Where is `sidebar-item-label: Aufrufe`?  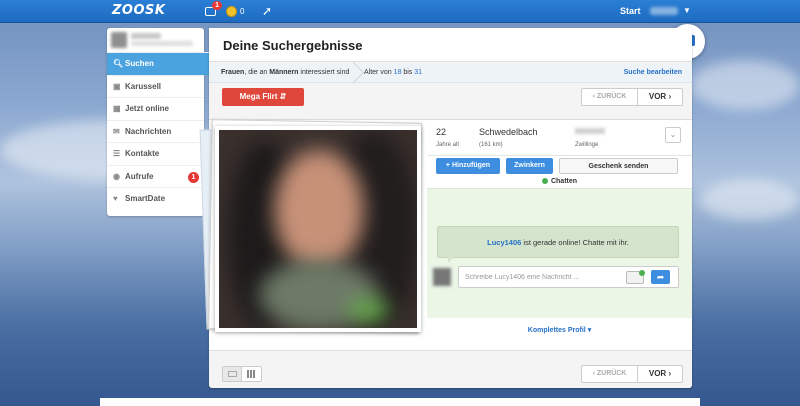 sidebar-item-label: Aufrufe is located at coordinates (139, 176).